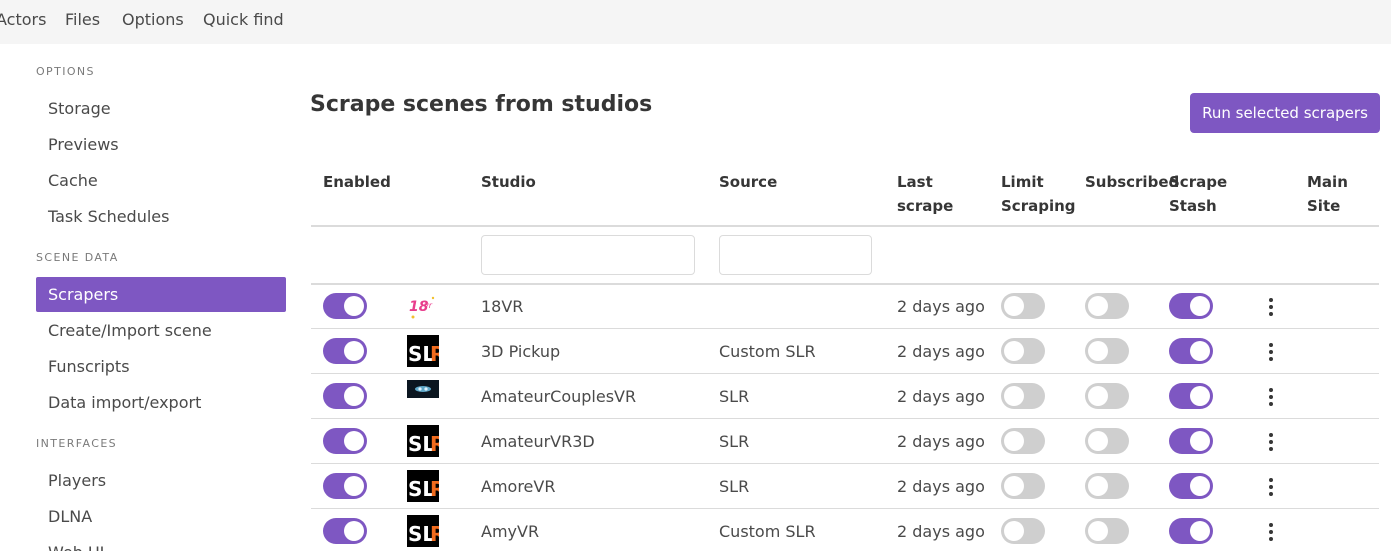  I want to click on sidebar-item-task-schedules: Task Schedules, so click(161, 216).